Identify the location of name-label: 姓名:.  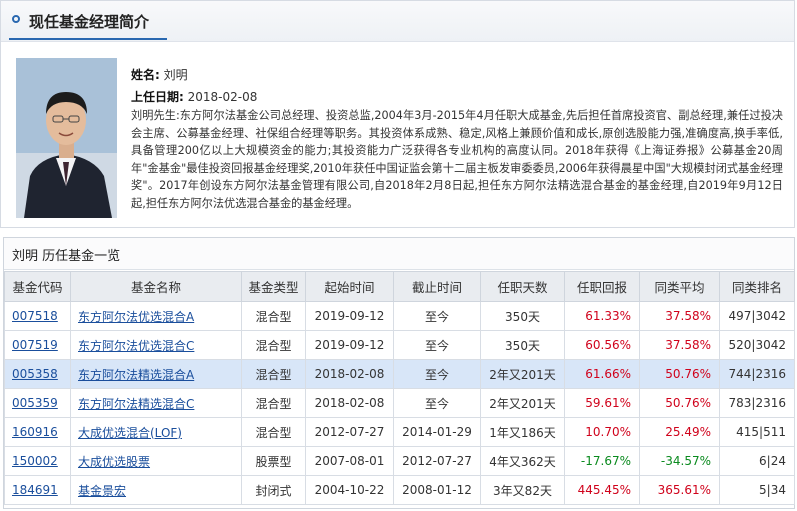
(145, 75).